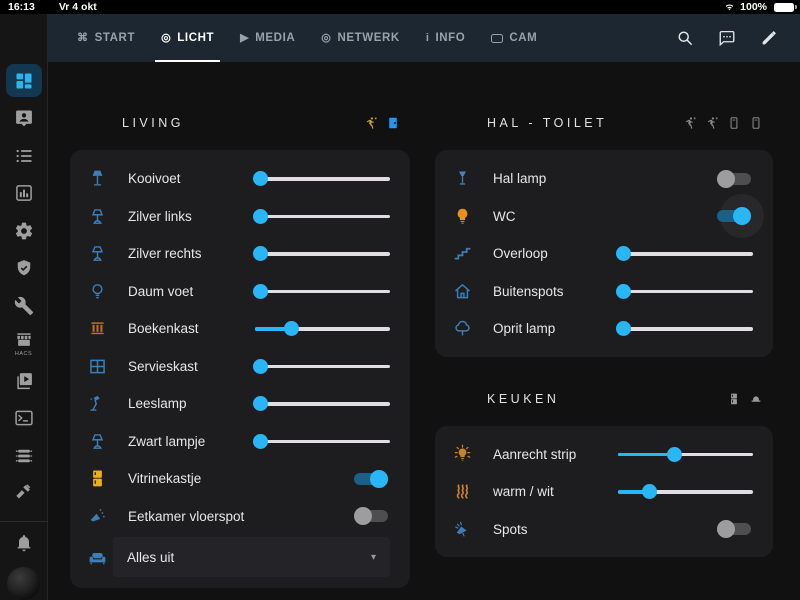  What do you see at coordinates (685, 454) in the screenshot?
I see `aanrecht-strip-slider` at bounding box center [685, 454].